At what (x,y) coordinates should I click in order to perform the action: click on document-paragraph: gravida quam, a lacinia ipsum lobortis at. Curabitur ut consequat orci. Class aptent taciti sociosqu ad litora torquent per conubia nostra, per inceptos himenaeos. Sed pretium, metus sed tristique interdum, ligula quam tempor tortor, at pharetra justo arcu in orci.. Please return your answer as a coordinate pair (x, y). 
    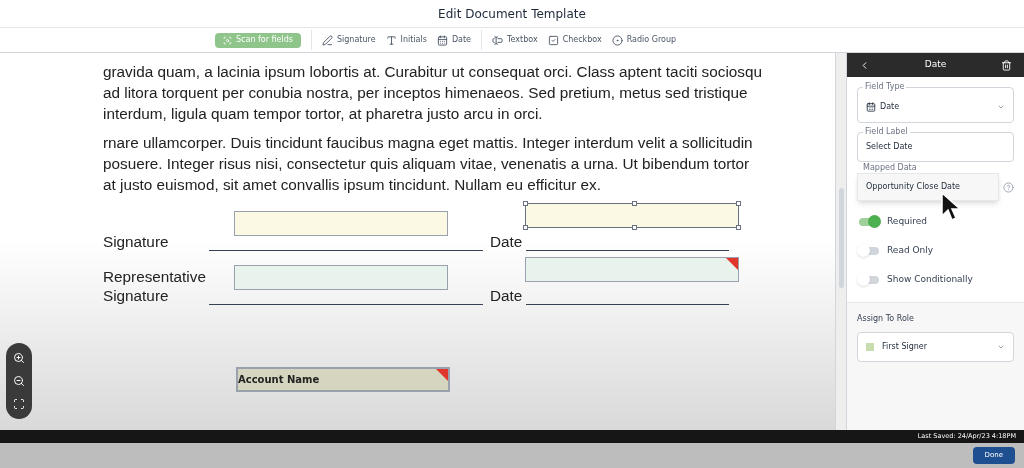
    Looking at the image, I should click on (433, 93).